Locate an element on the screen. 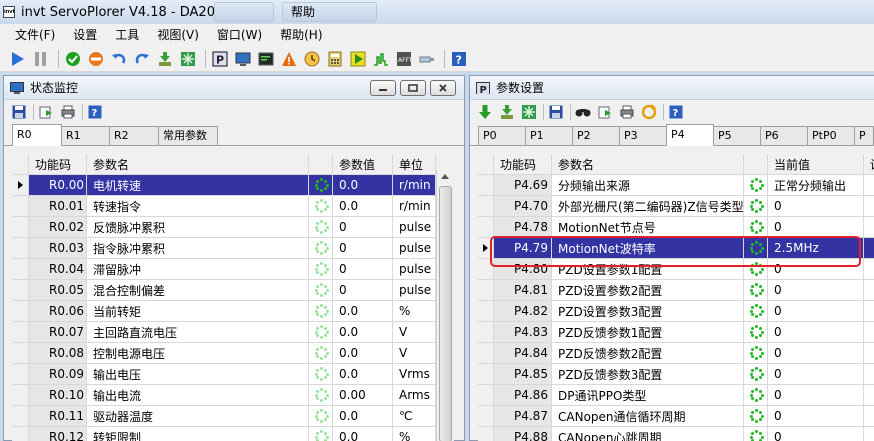 The height and width of the screenshot is (441, 874). table-row: R0.00 电机转速 0.0 r/min is located at coordinates (224, 185).